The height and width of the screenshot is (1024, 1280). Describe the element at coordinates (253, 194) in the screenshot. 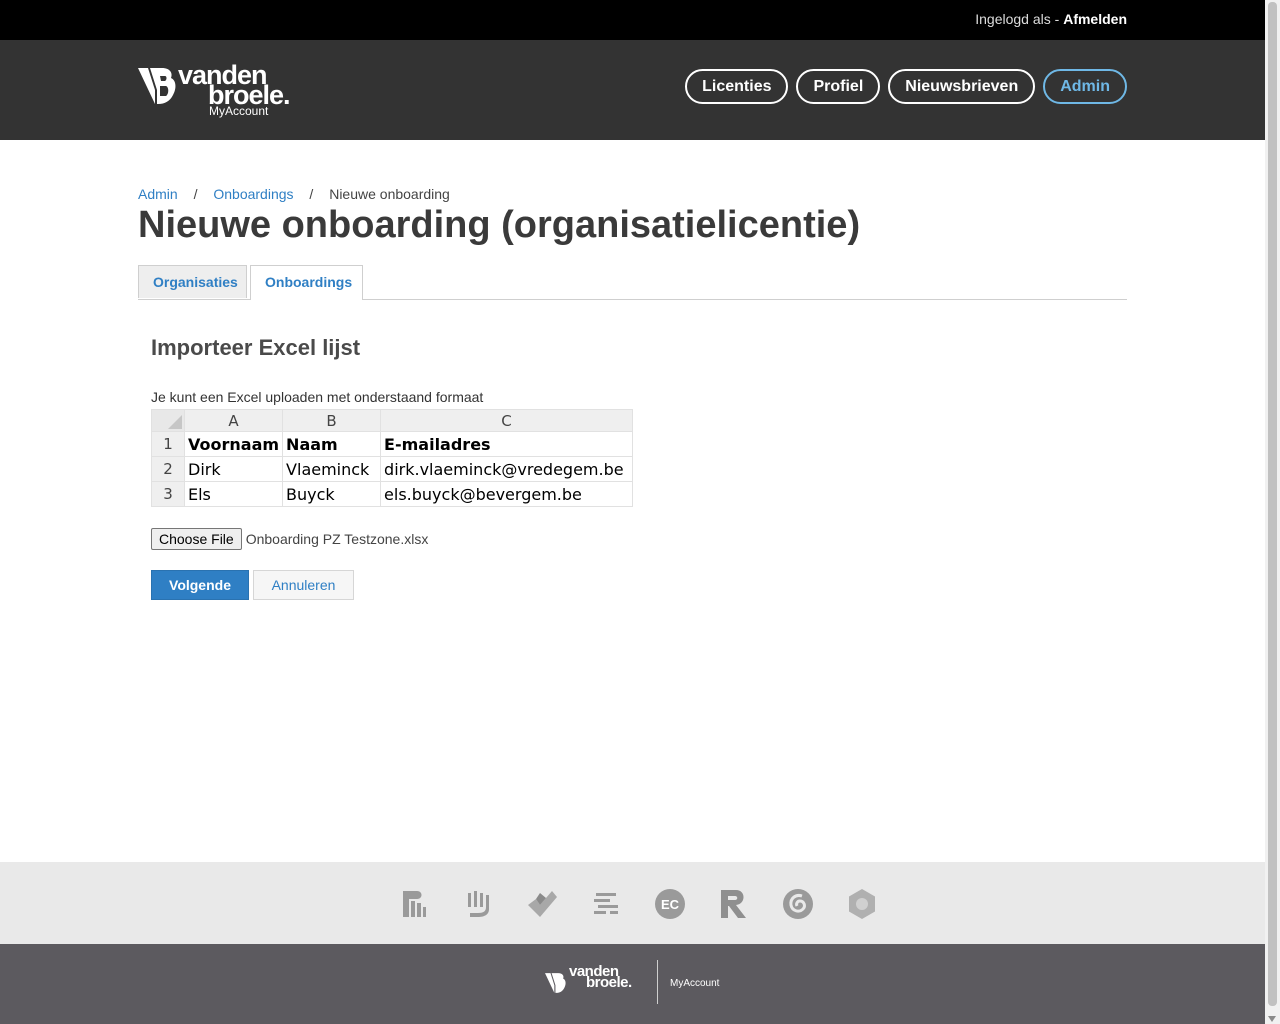

I see `breadcrumb-onboardings: Onboardings` at that location.